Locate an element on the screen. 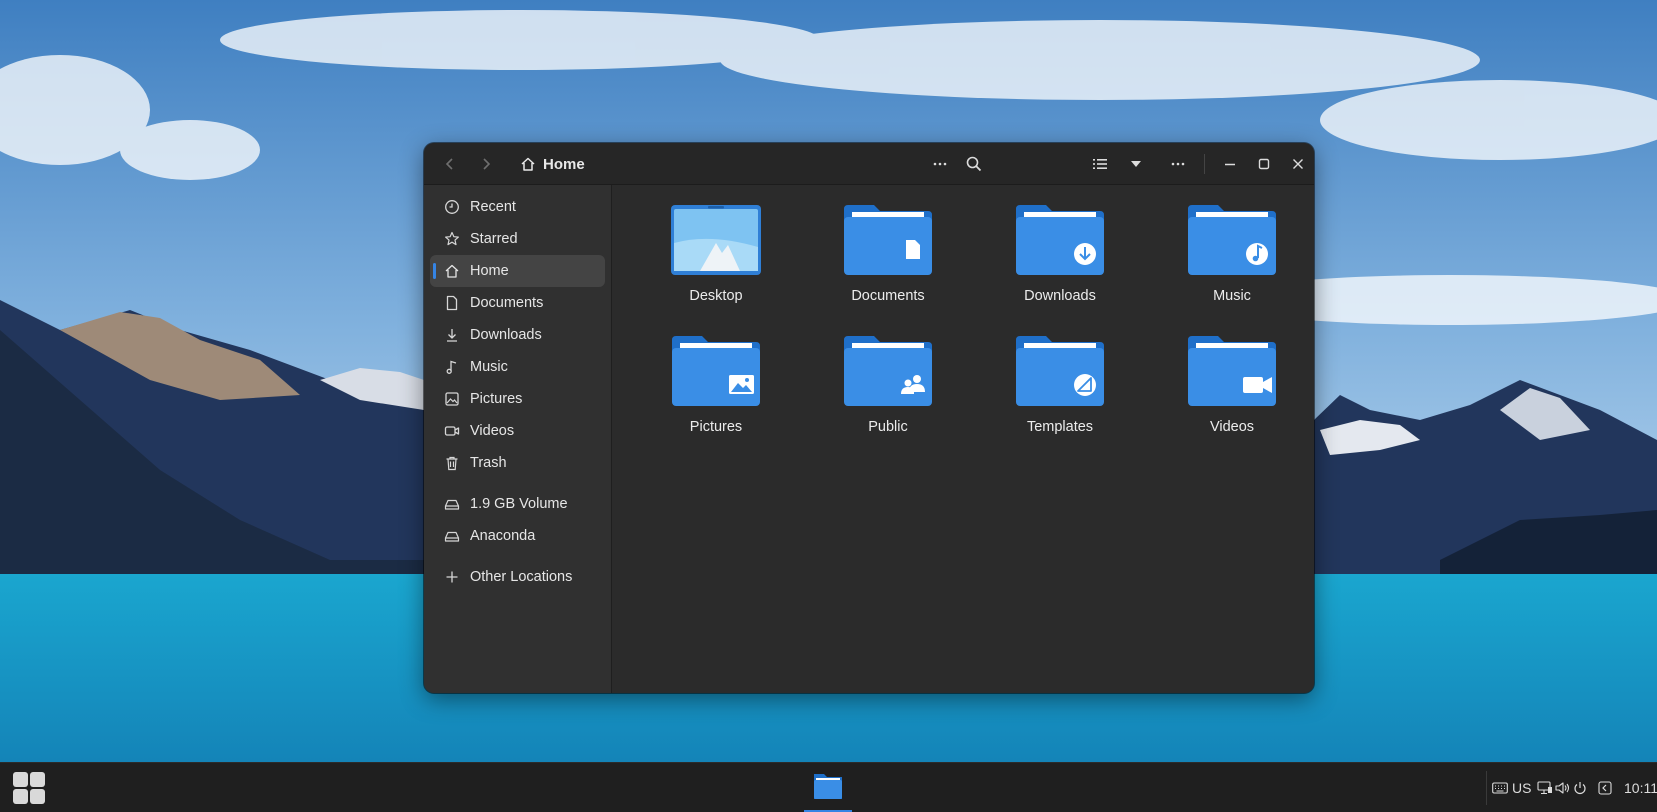 The image size is (1657, 812). search-icon is located at coordinates (974, 164).